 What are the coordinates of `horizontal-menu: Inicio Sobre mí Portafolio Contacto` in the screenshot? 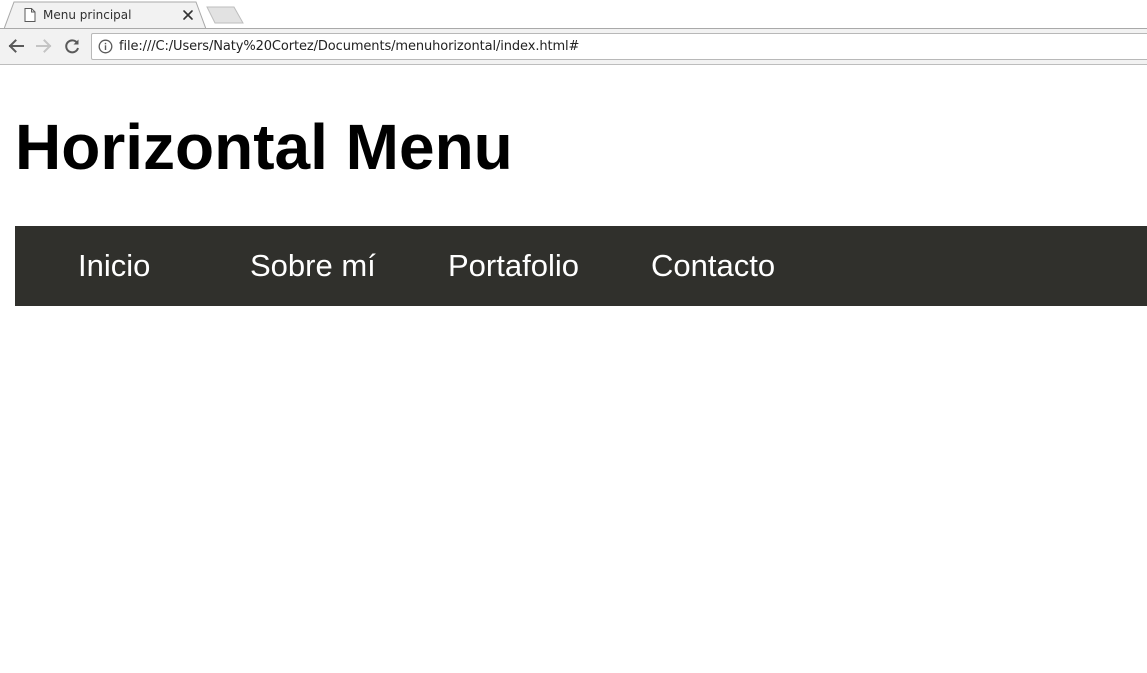 It's located at (581, 266).